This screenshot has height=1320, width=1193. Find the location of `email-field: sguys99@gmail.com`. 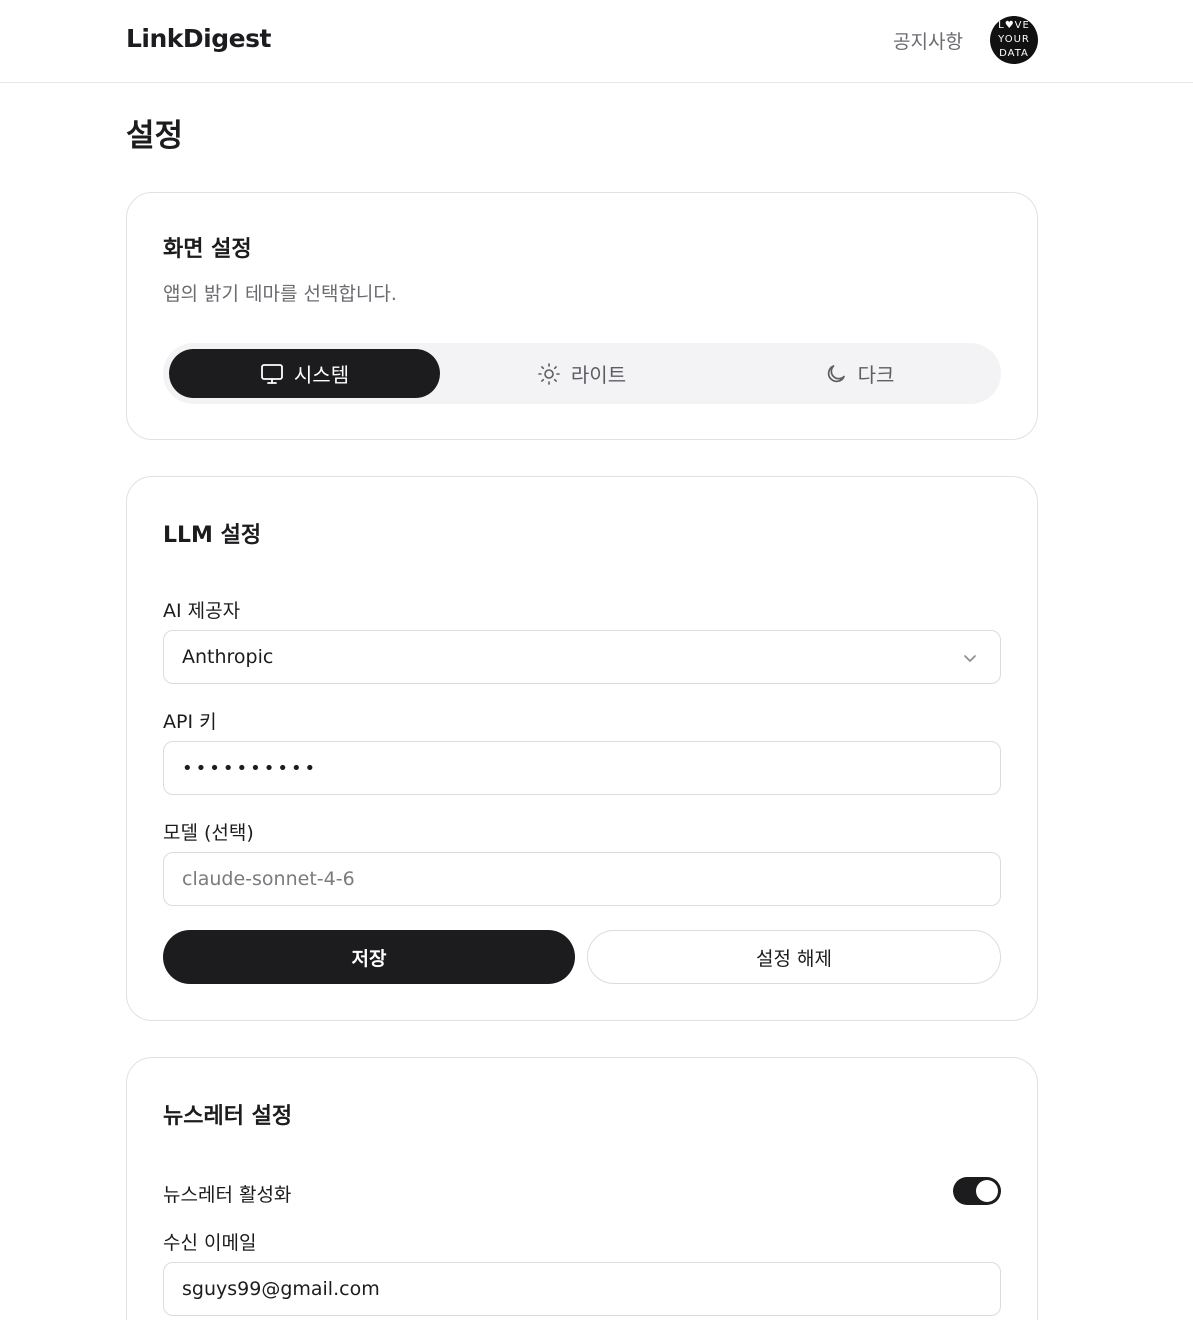

email-field: sguys99@gmail.com is located at coordinates (582, 1289).